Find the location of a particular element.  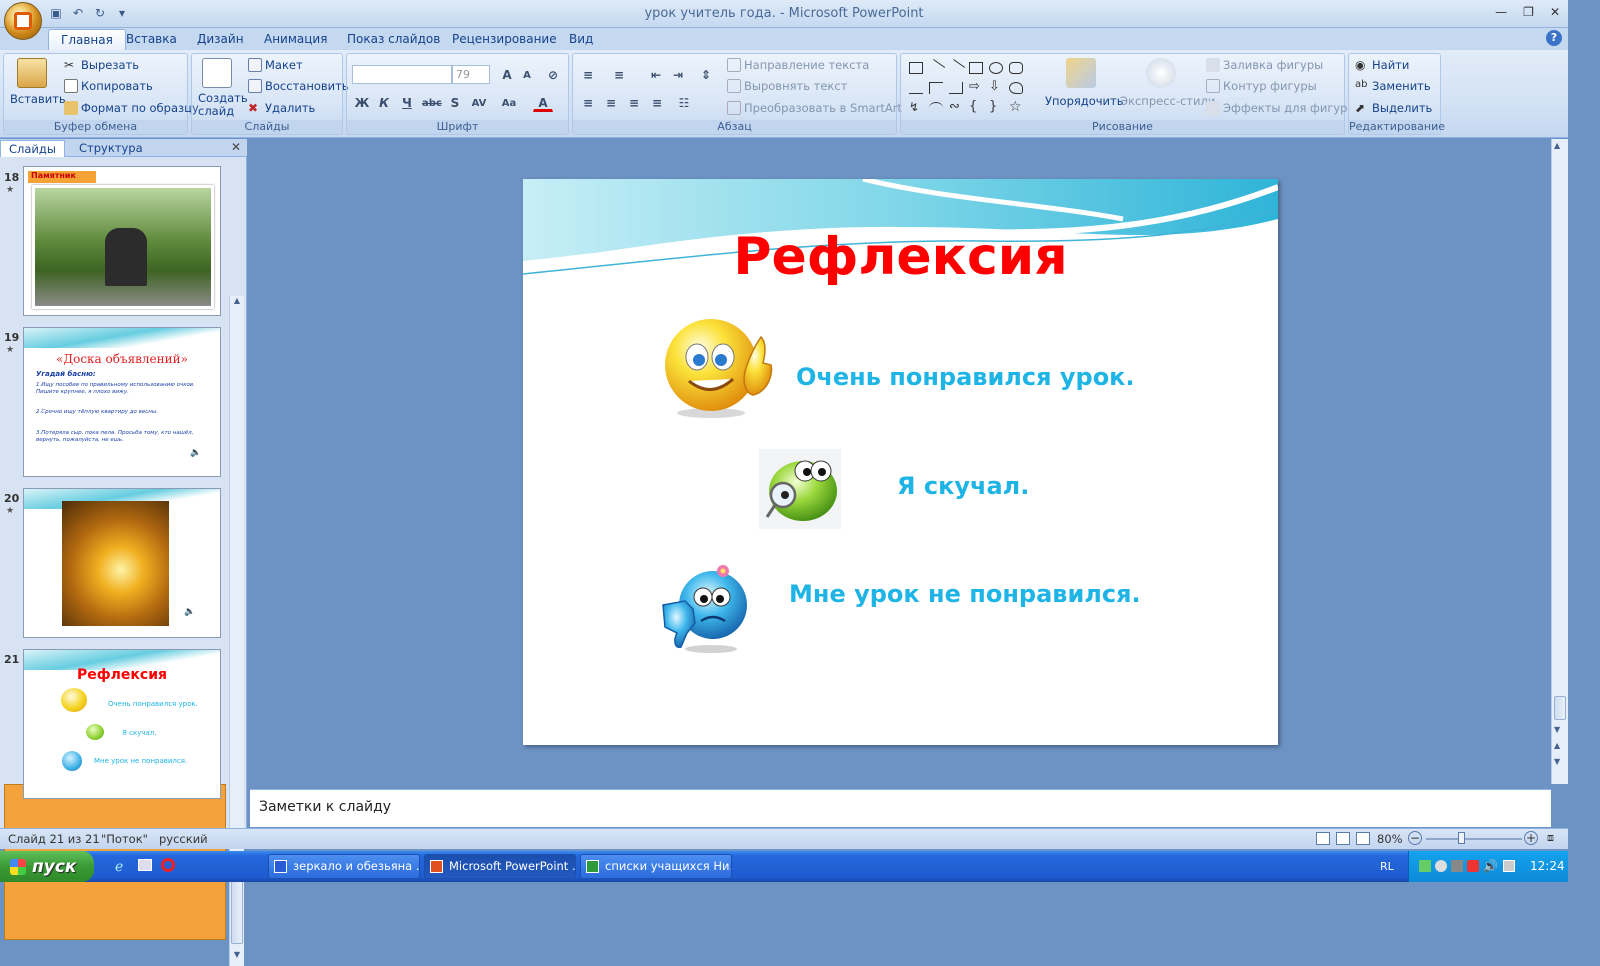

ie-icon: ℯ is located at coordinates (119, 867).